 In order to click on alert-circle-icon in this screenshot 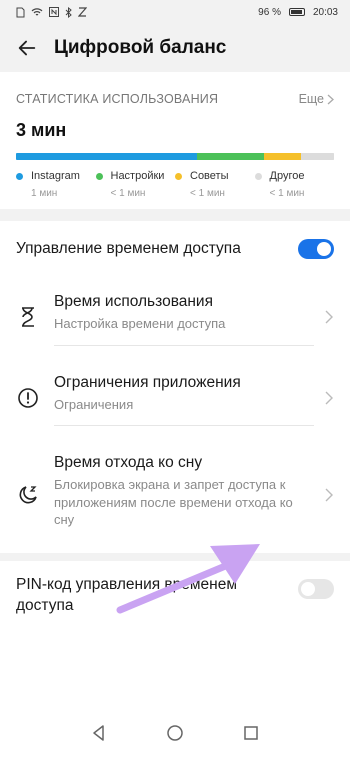, I will do `click(28, 398)`.